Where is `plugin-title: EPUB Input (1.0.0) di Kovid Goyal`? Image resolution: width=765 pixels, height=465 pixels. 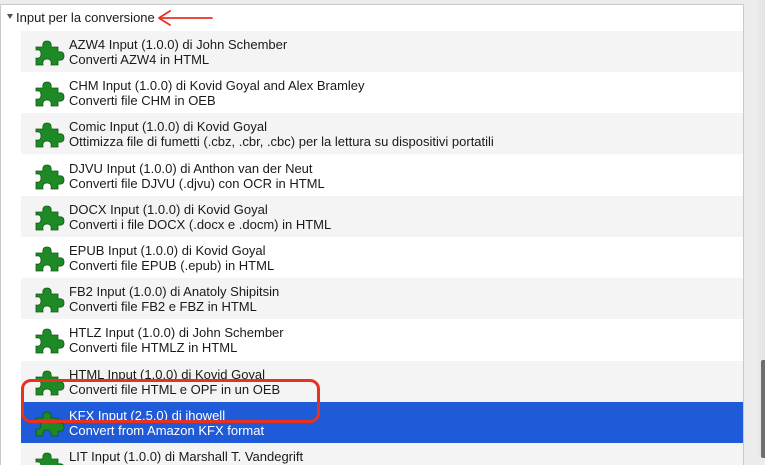 plugin-title: EPUB Input (1.0.0) di Kovid Goyal is located at coordinates (167, 250).